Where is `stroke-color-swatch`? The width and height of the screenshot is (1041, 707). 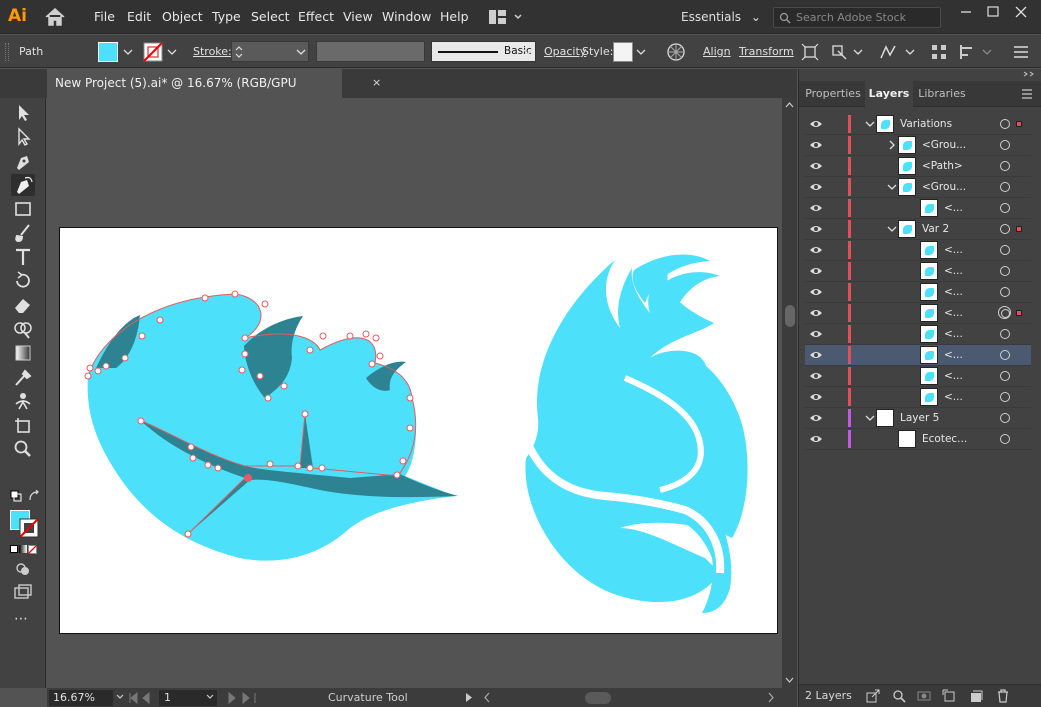
stroke-color-swatch is located at coordinates (29, 528).